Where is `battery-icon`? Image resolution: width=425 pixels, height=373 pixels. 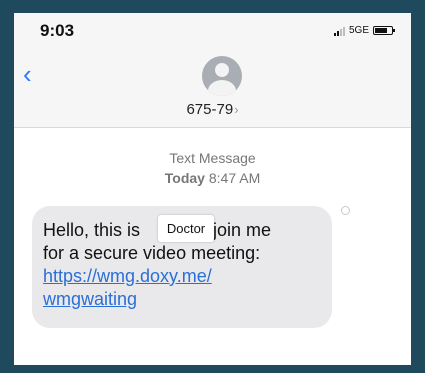
battery-icon is located at coordinates (384, 30).